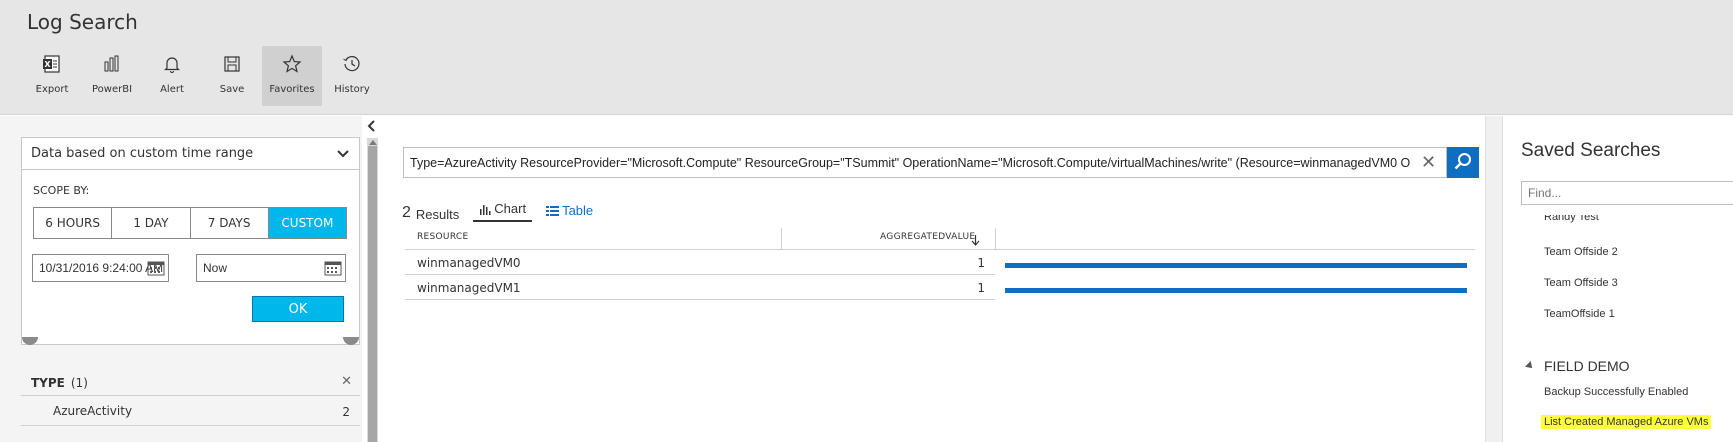  Describe the element at coordinates (352, 89) in the screenshot. I see `history-label: History` at that location.